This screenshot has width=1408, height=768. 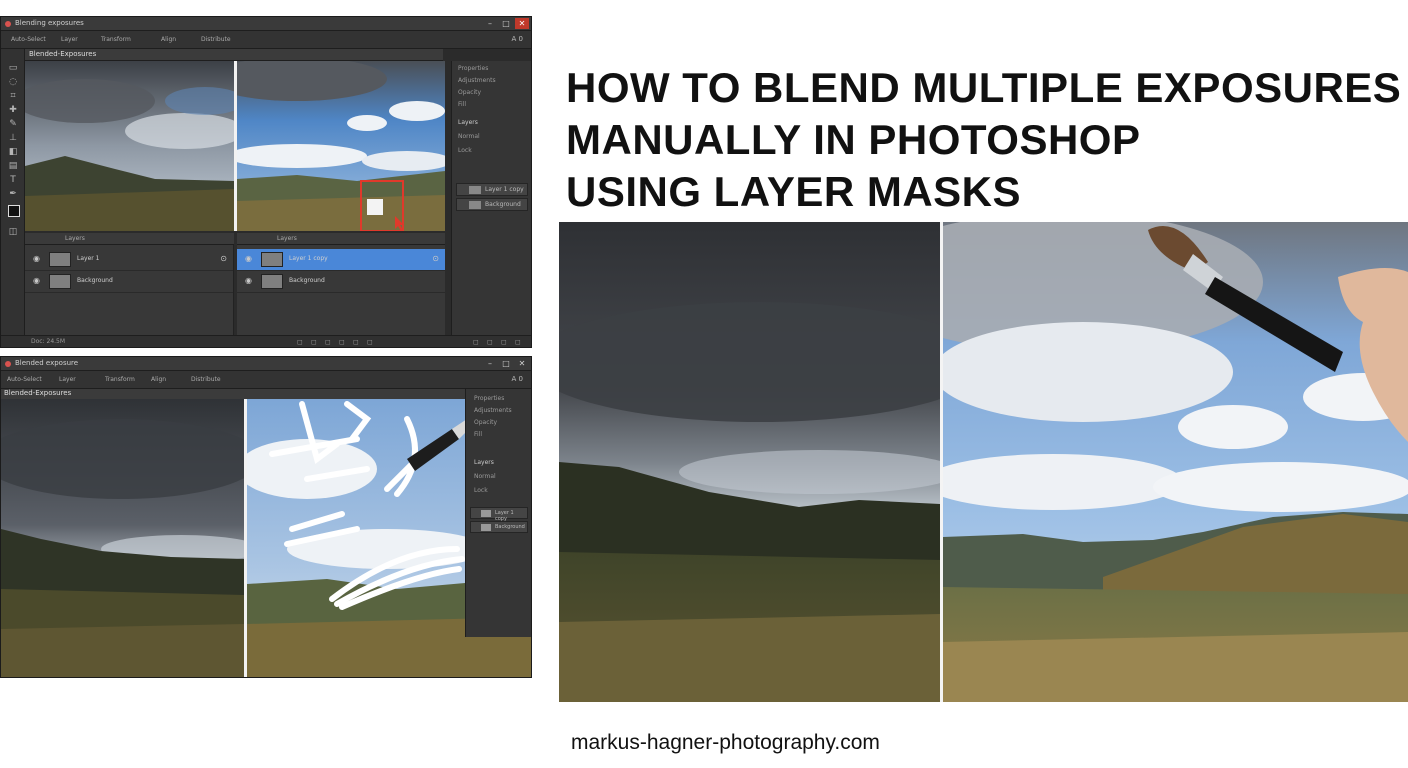 I want to click on layers-header-label: Layers, so click(x=75, y=238).